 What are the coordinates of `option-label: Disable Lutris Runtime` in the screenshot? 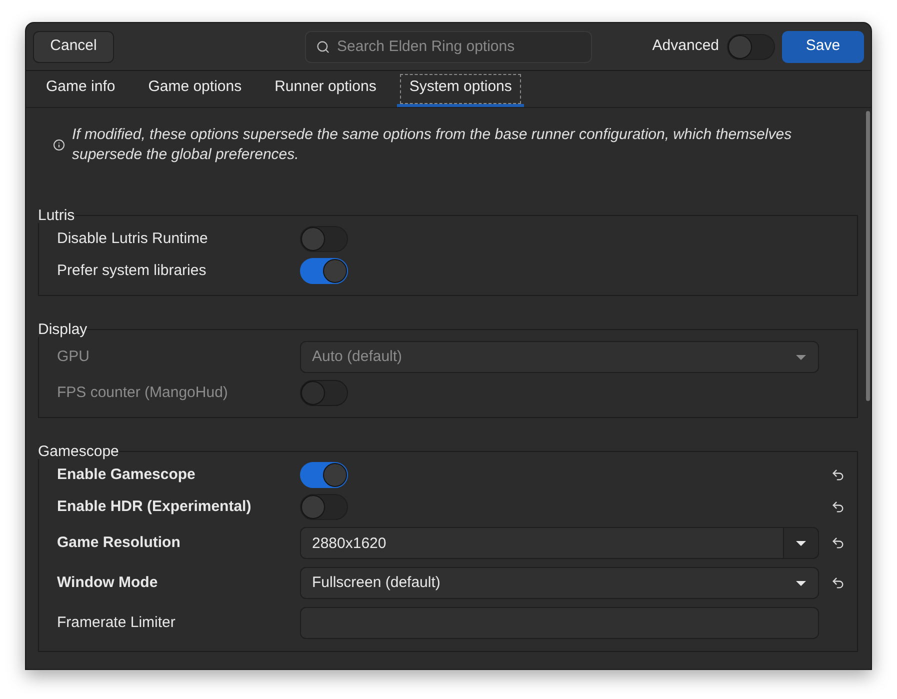 It's located at (133, 238).